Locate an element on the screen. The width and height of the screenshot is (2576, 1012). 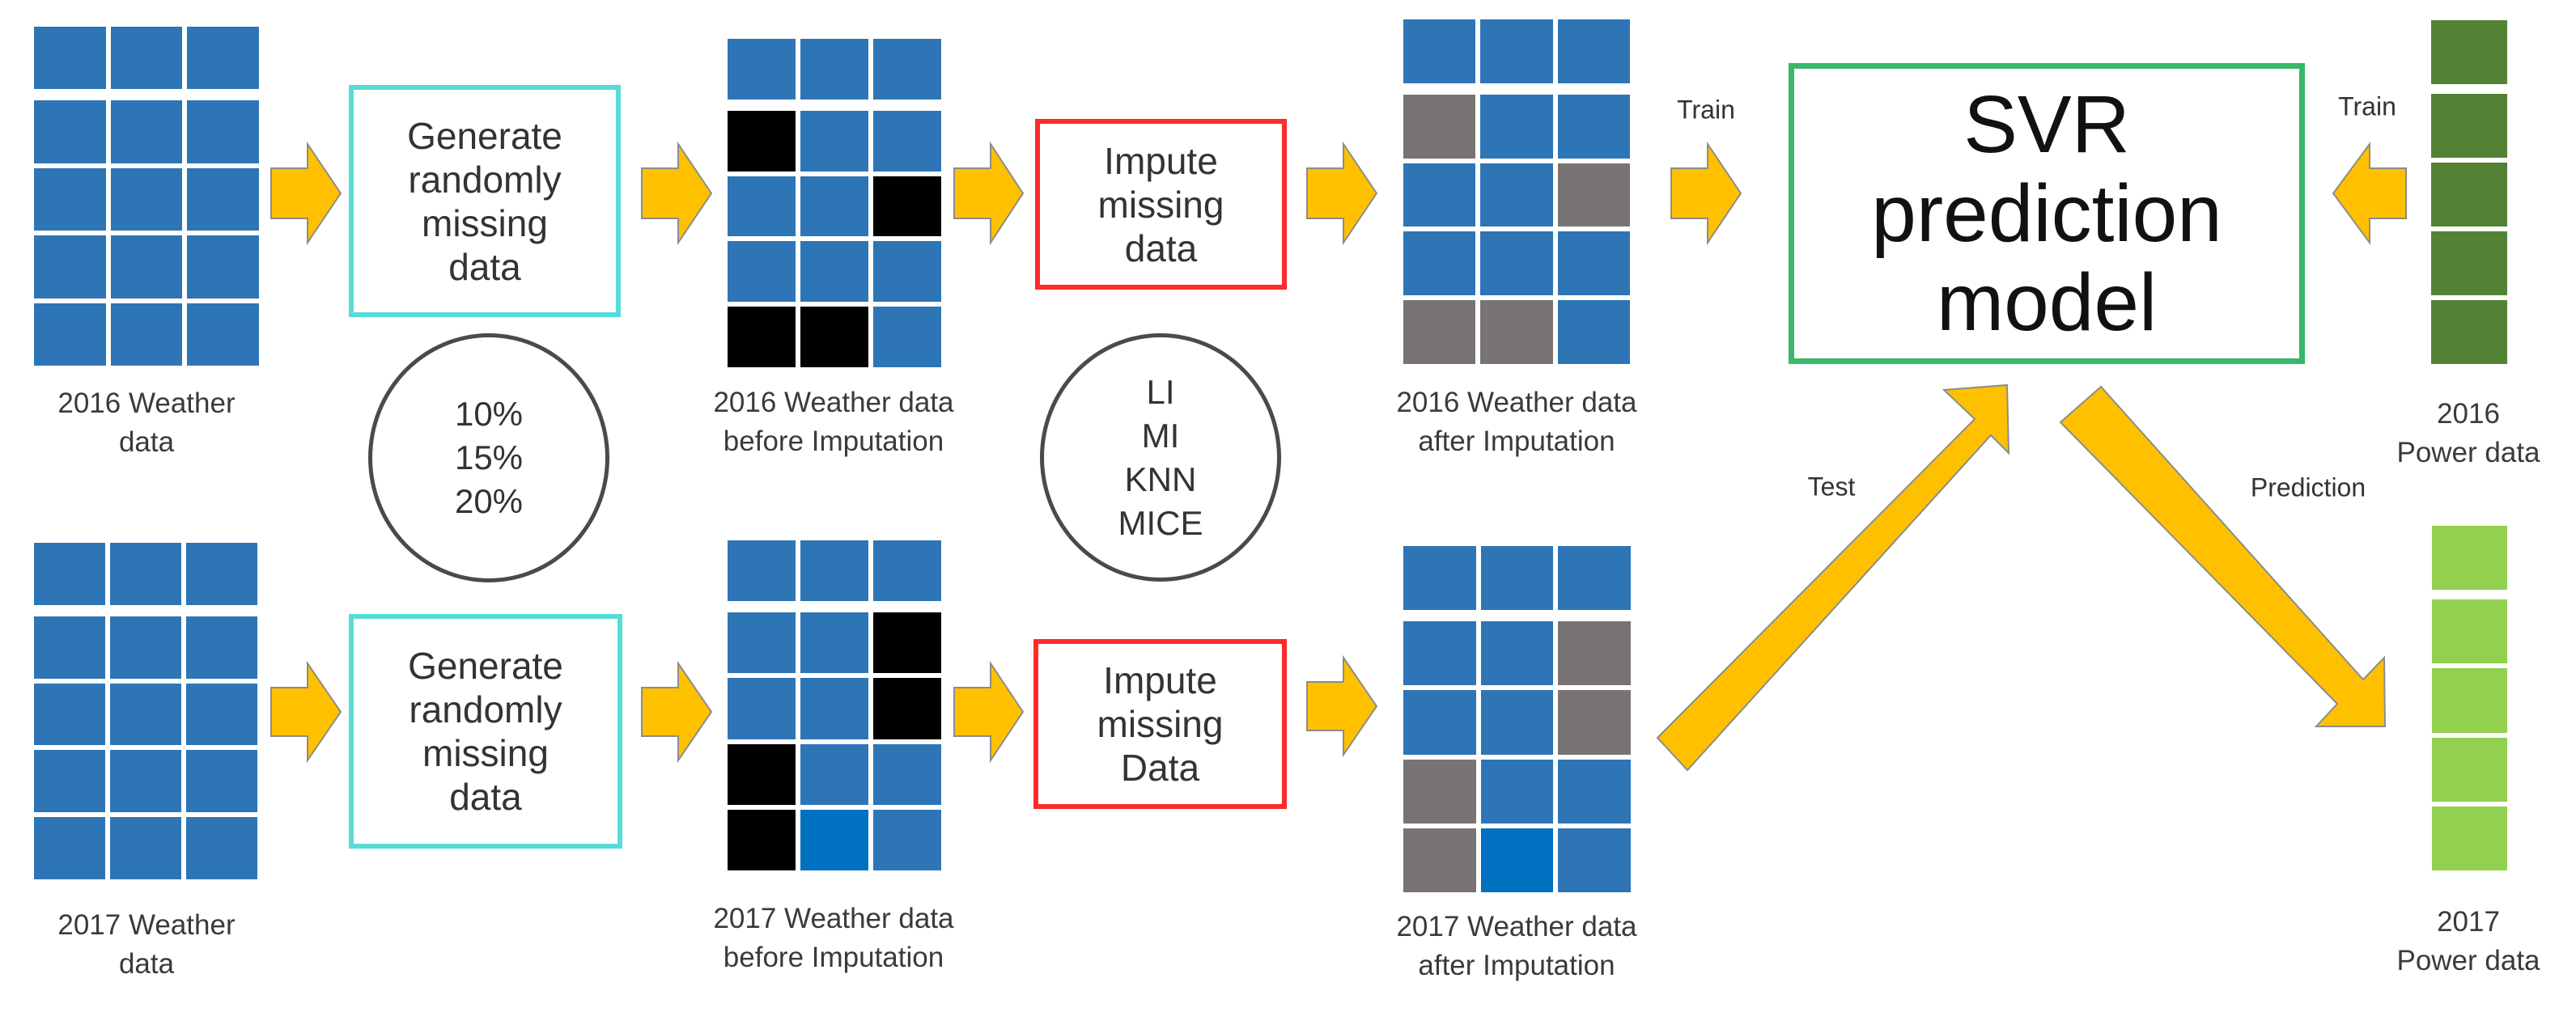
box-text-line: data is located at coordinates (1161, 248).